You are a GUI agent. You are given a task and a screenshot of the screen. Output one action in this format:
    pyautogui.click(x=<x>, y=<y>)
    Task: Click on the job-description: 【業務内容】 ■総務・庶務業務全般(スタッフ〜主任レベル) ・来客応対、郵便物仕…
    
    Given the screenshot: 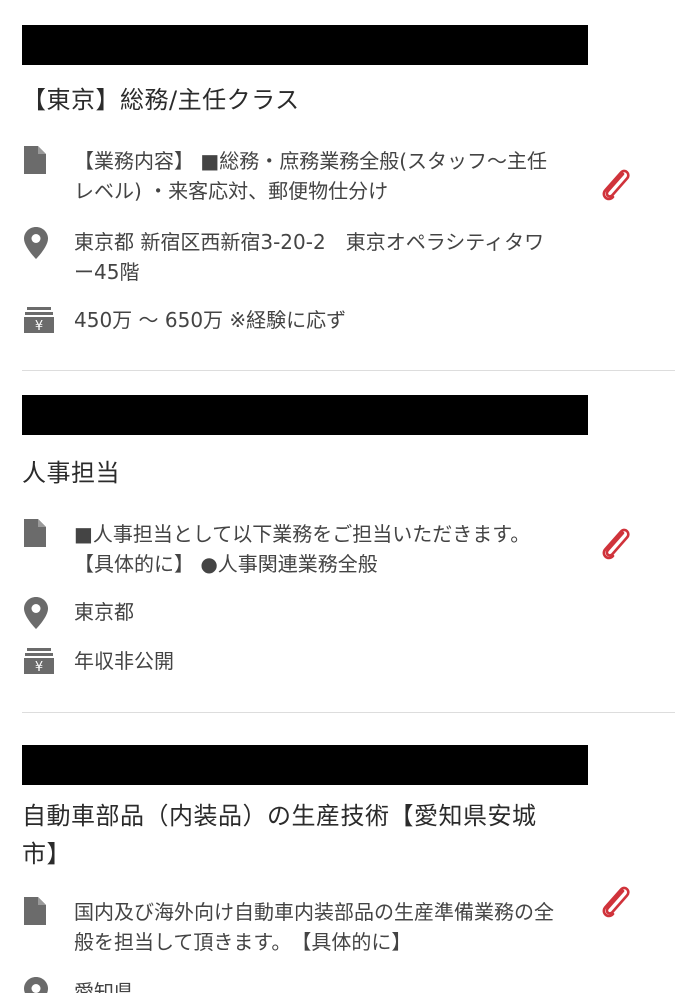 What is the action you would take?
    pyautogui.click(x=311, y=176)
    